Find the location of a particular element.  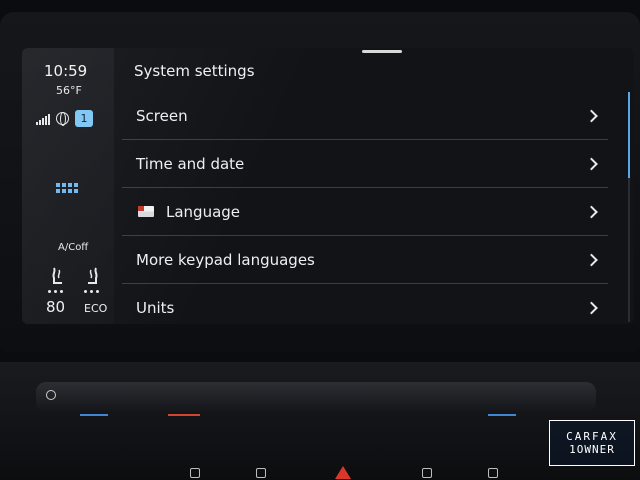

carfax-watermark: CARFAX 1OWNER is located at coordinates (592, 443).